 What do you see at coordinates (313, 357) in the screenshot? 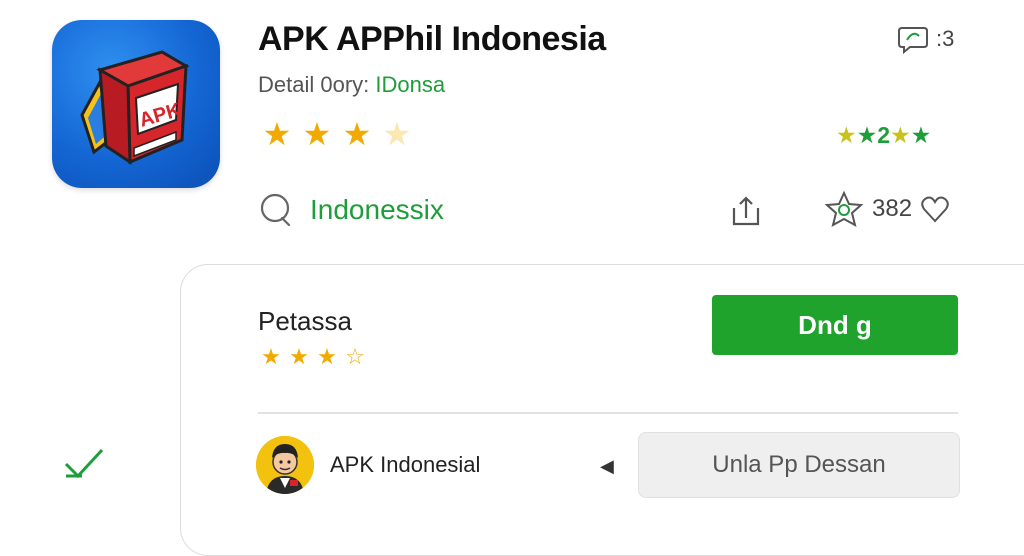
I see `card-rating-stars: ★ ★ ★ ☆` at bounding box center [313, 357].